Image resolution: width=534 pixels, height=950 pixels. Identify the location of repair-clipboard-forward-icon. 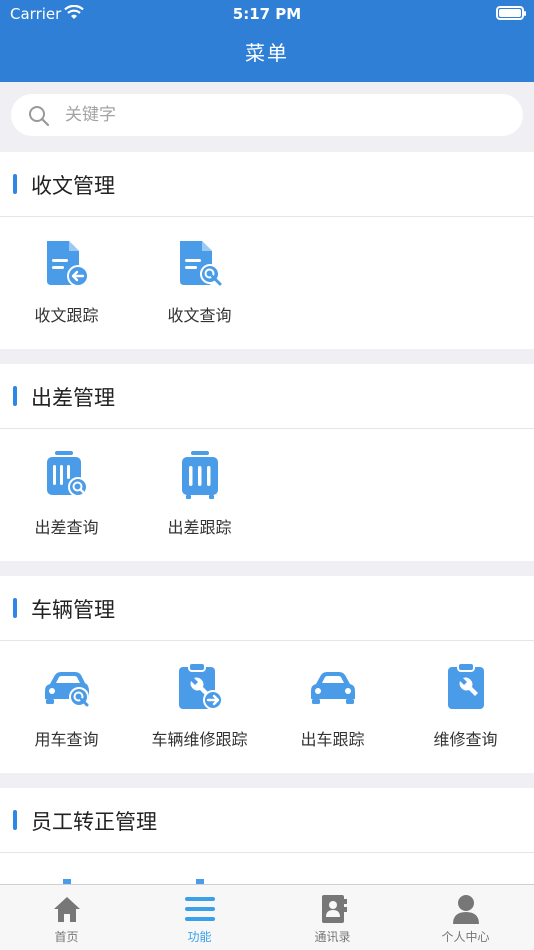
(201, 686).